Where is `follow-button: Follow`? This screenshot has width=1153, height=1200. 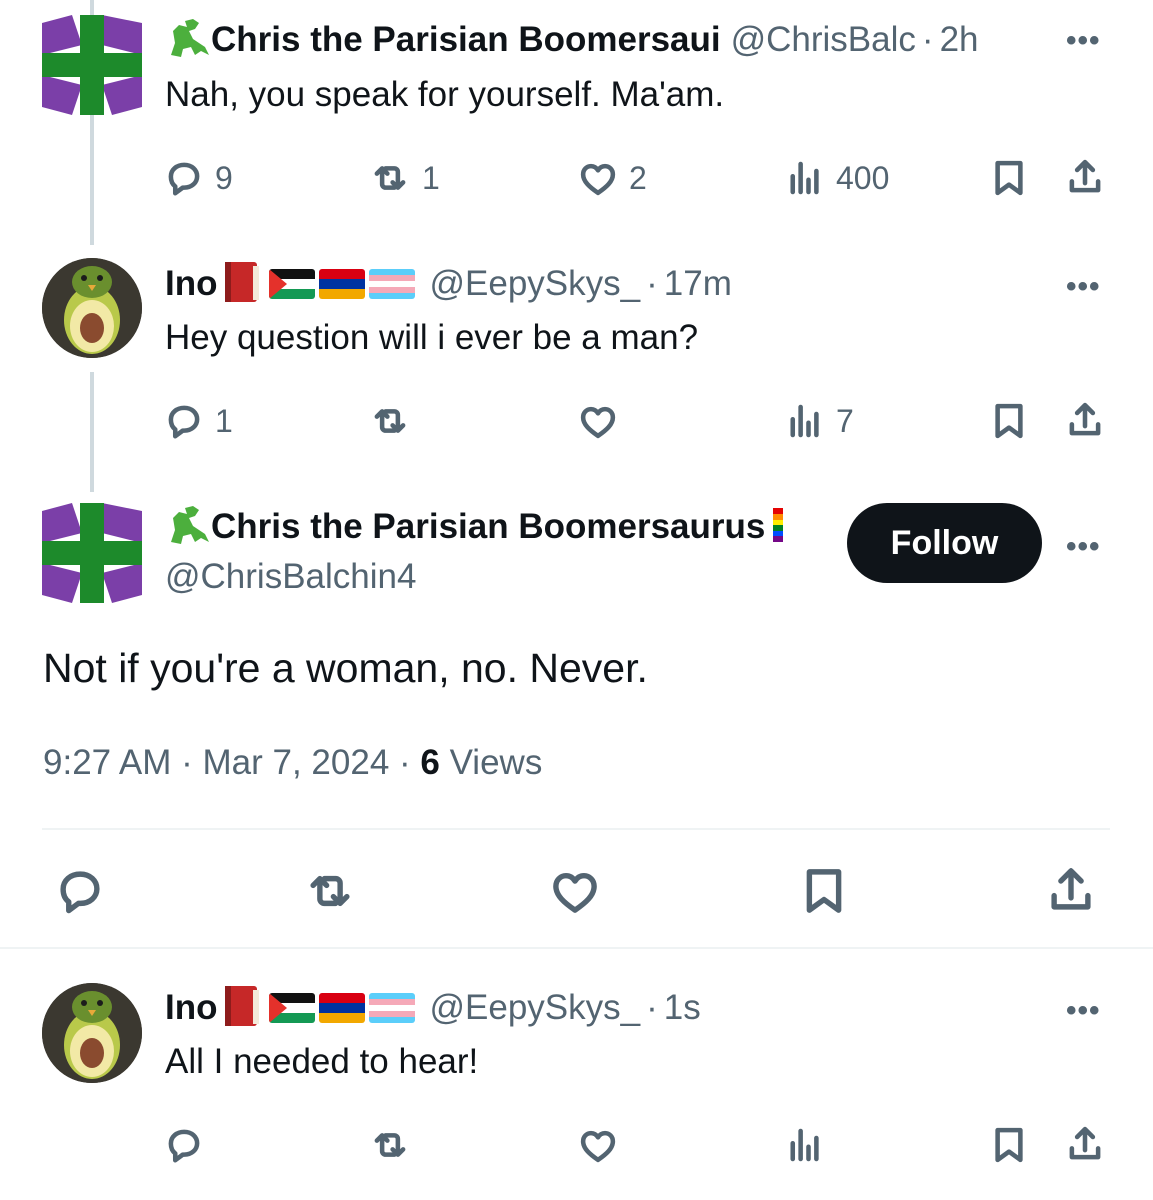
follow-button: Follow is located at coordinates (944, 543).